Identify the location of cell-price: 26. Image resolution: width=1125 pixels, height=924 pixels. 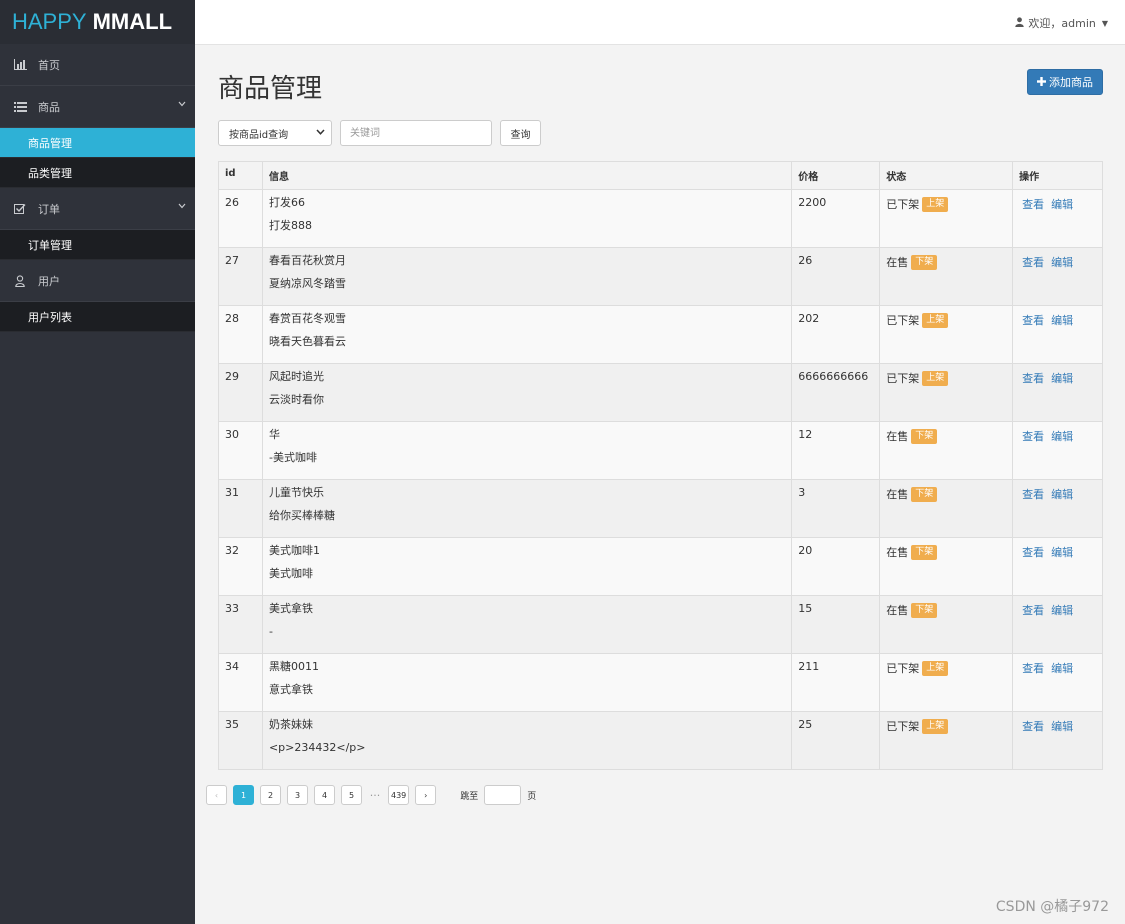
(836, 276).